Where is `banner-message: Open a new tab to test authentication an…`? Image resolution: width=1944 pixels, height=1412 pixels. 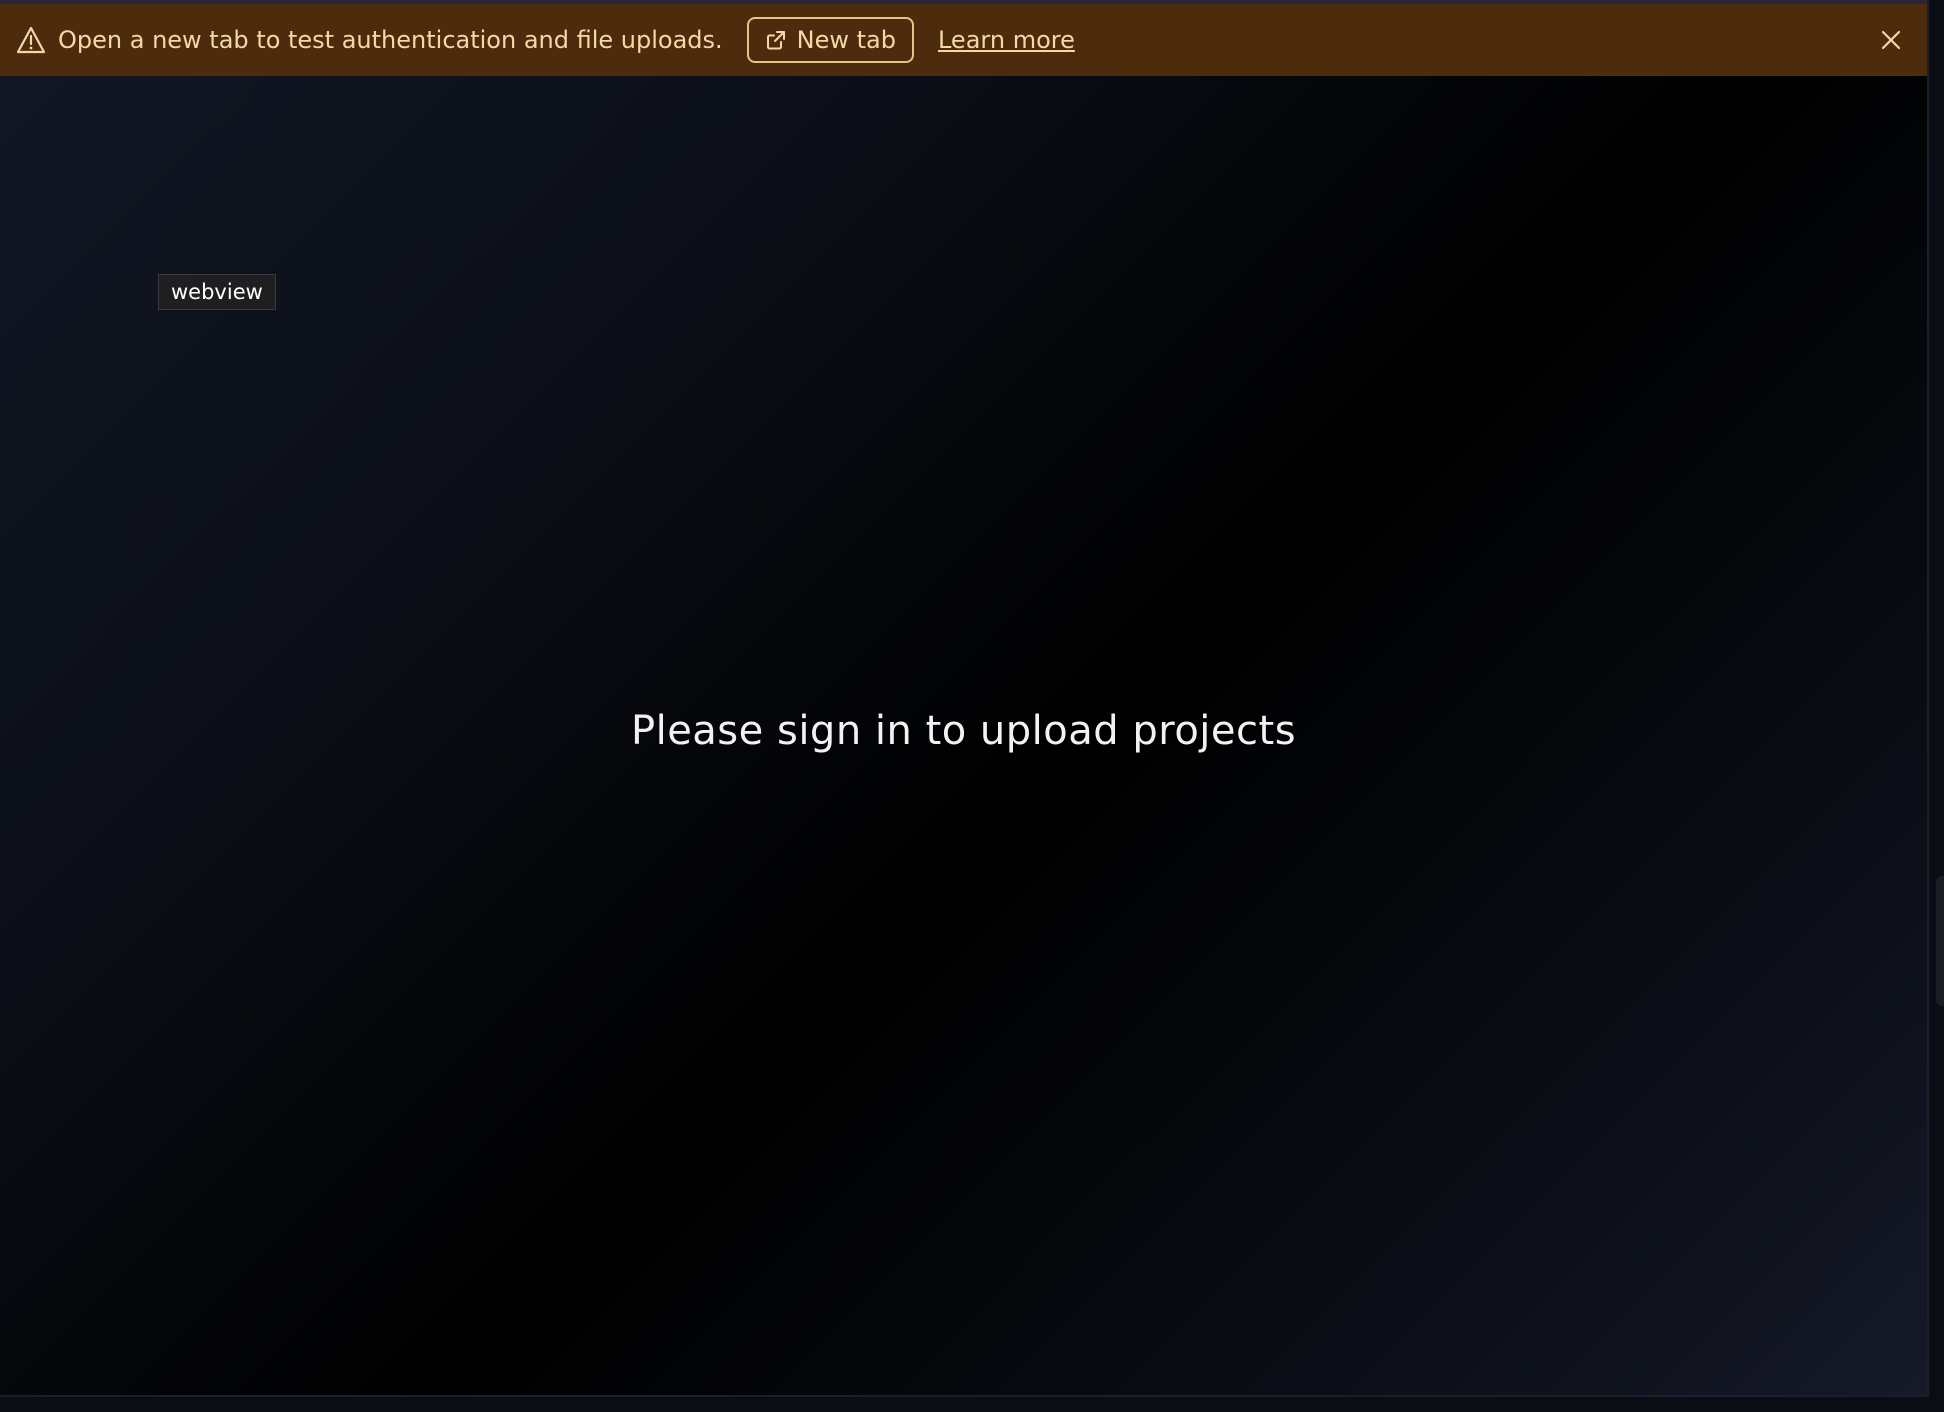
banner-message: Open a new tab to test authentication an… is located at coordinates (390, 40).